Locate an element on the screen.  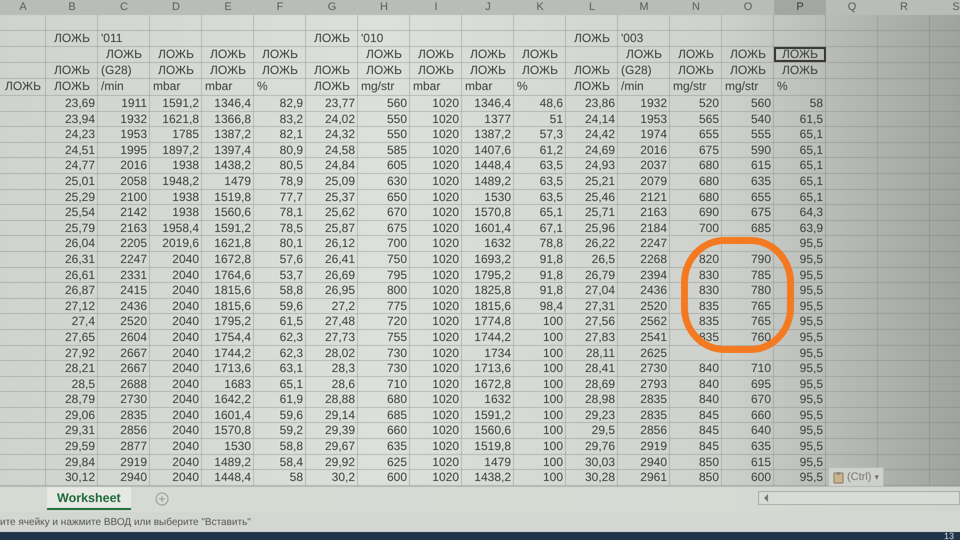
table-cell-text: 2625 is located at coordinates (653, 353).